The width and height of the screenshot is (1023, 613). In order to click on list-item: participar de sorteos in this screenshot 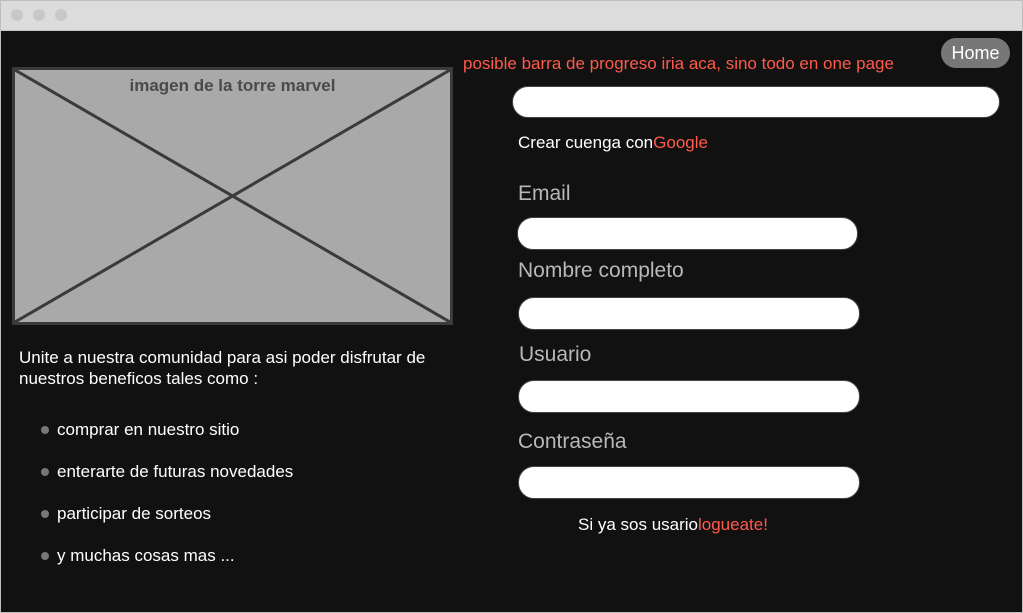, I will do `click(167, 524)`.